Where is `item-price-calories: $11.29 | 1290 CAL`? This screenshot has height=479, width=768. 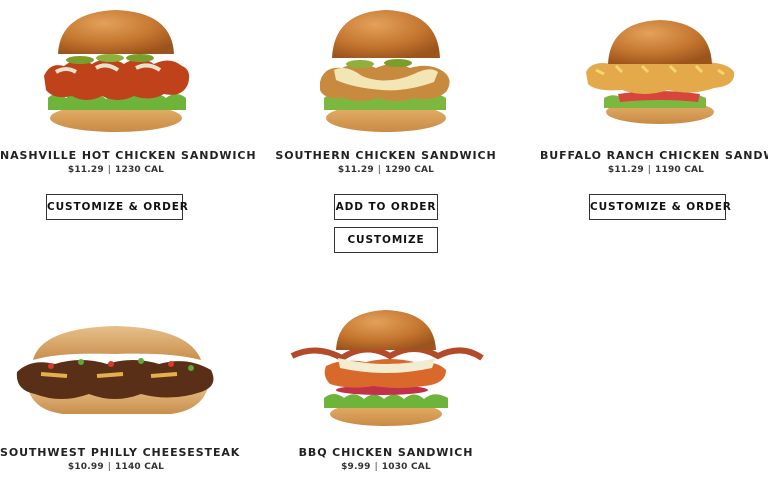 item-price-calories: $11.29 | 1290 CAL is located at coordinates (386, 170).